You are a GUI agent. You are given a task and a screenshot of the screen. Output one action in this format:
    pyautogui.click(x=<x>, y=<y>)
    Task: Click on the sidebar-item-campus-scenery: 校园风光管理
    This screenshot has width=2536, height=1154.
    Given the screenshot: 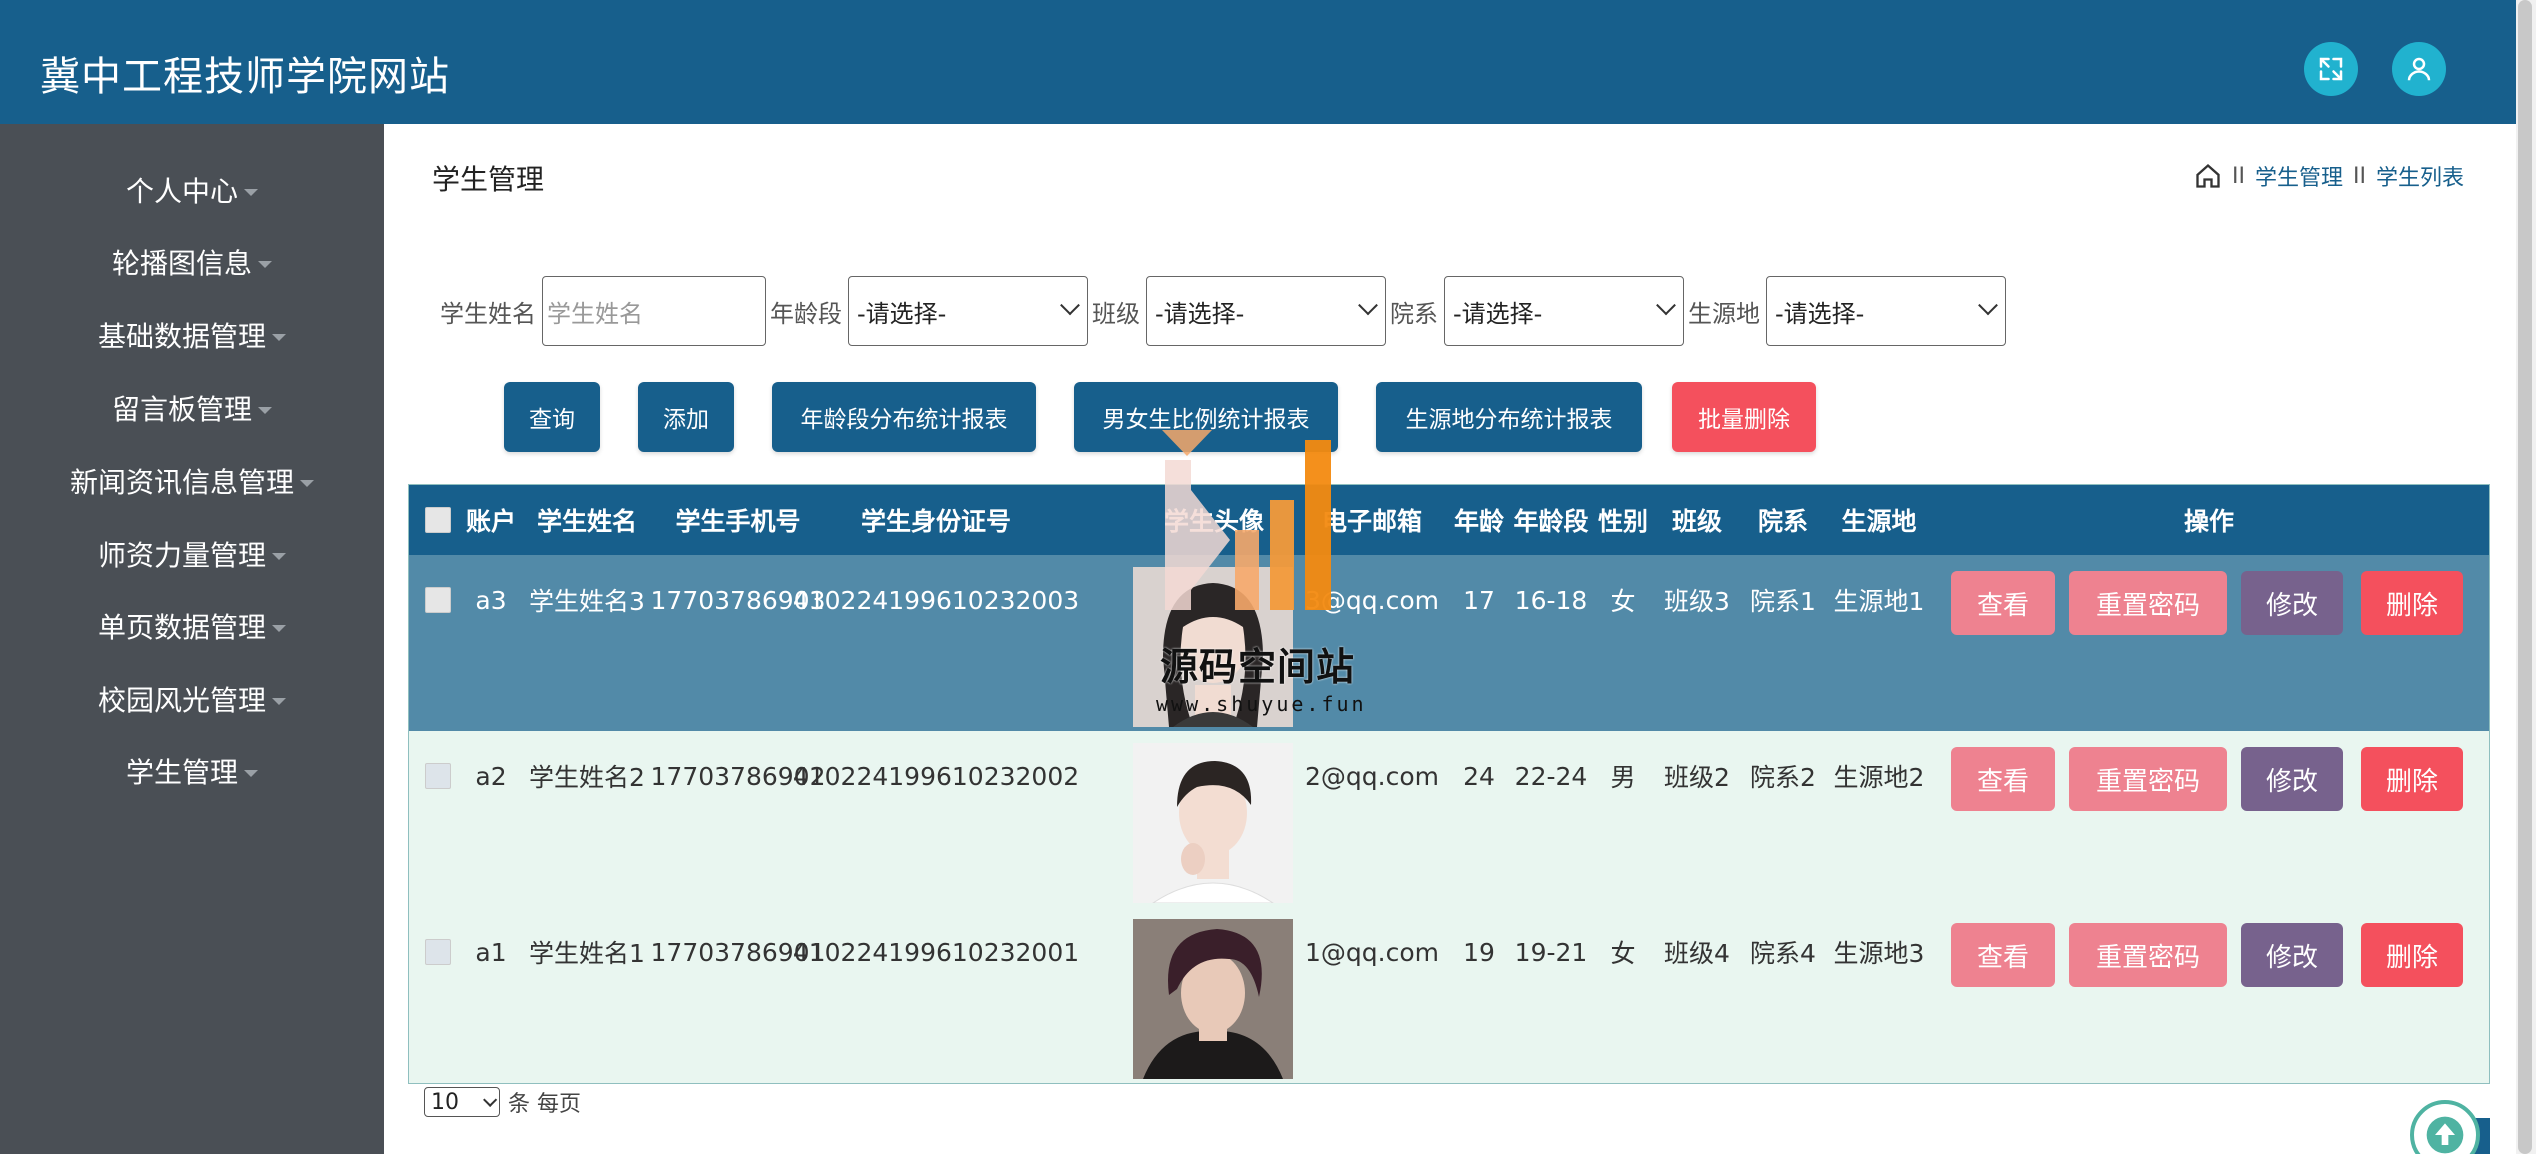 What is the action you would take?
    pyautogui.click(x=192, y=699)
    